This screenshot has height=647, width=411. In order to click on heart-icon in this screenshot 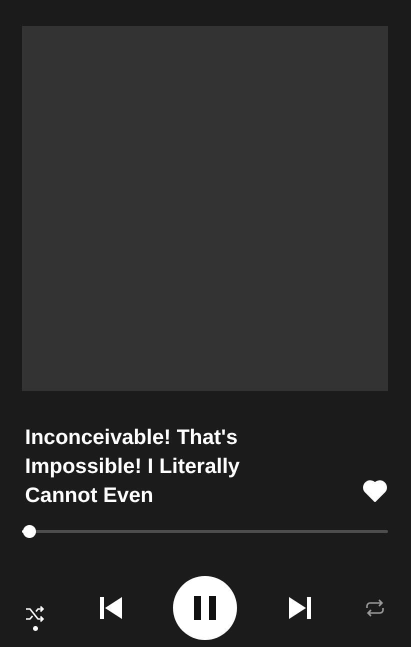, I will do `click(375, 491)`.